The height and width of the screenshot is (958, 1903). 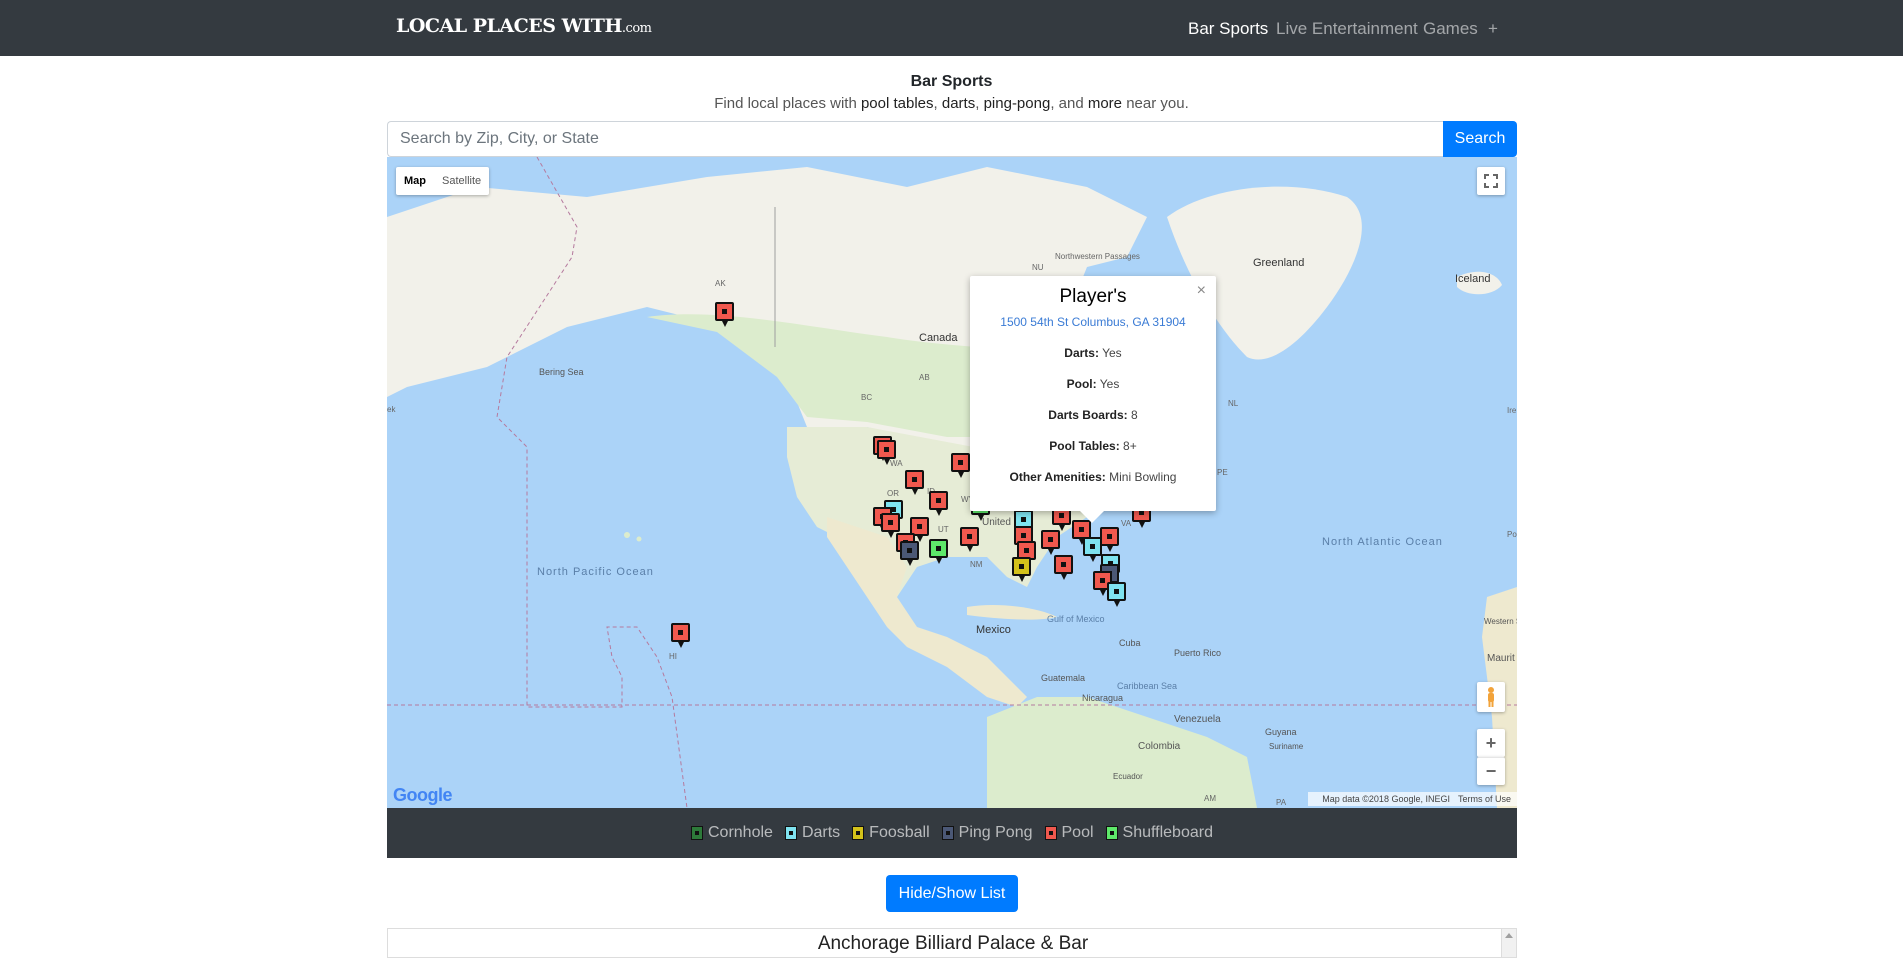 I want to click on info-label: Pool:, so click(x=1081, y=384).